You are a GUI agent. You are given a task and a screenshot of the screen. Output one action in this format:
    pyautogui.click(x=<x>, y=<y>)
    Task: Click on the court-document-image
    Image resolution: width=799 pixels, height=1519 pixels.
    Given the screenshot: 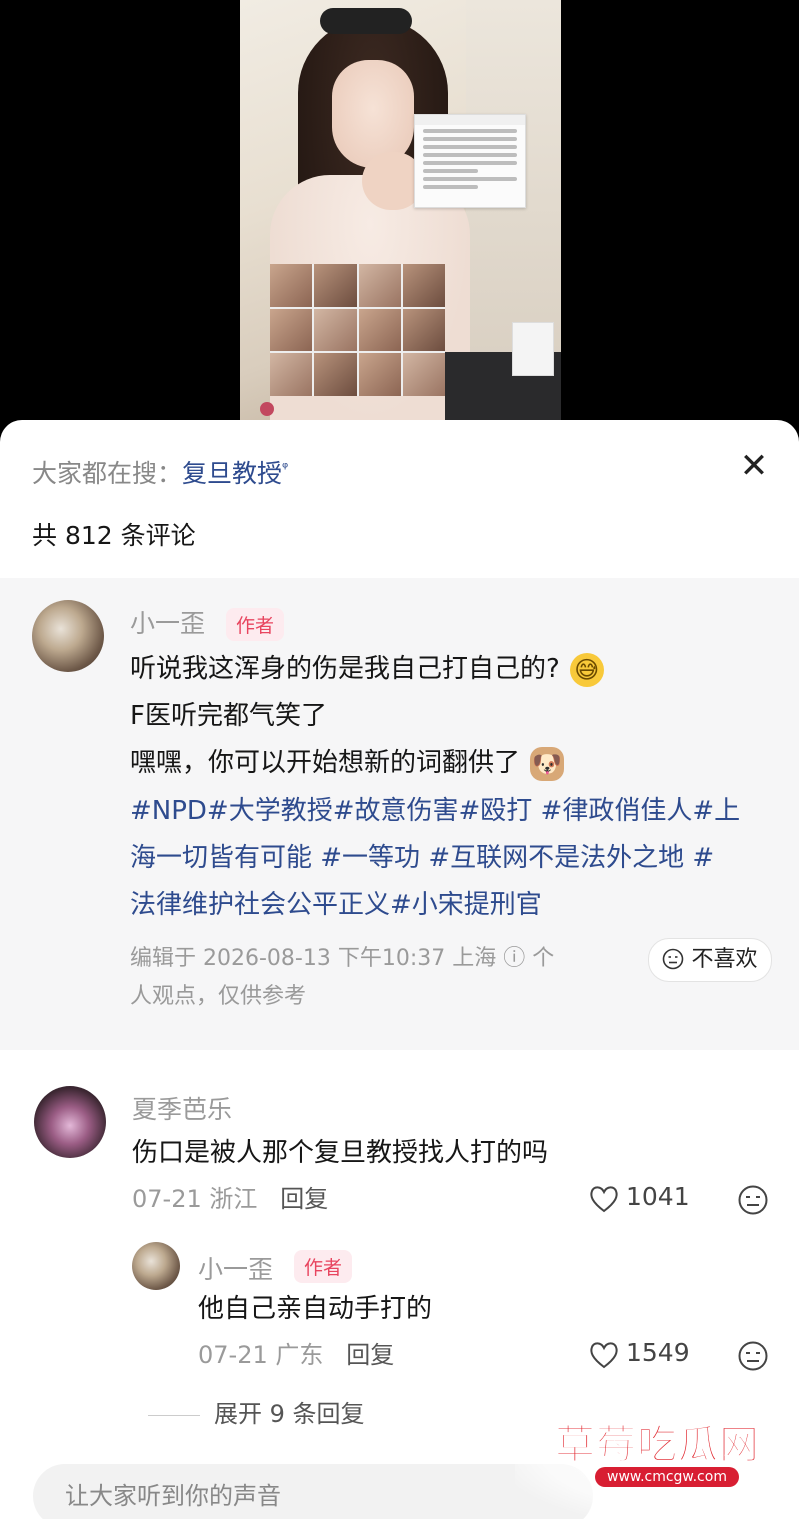 What is the action you would take?
    pyautogui.click(x=470, y=161)
    